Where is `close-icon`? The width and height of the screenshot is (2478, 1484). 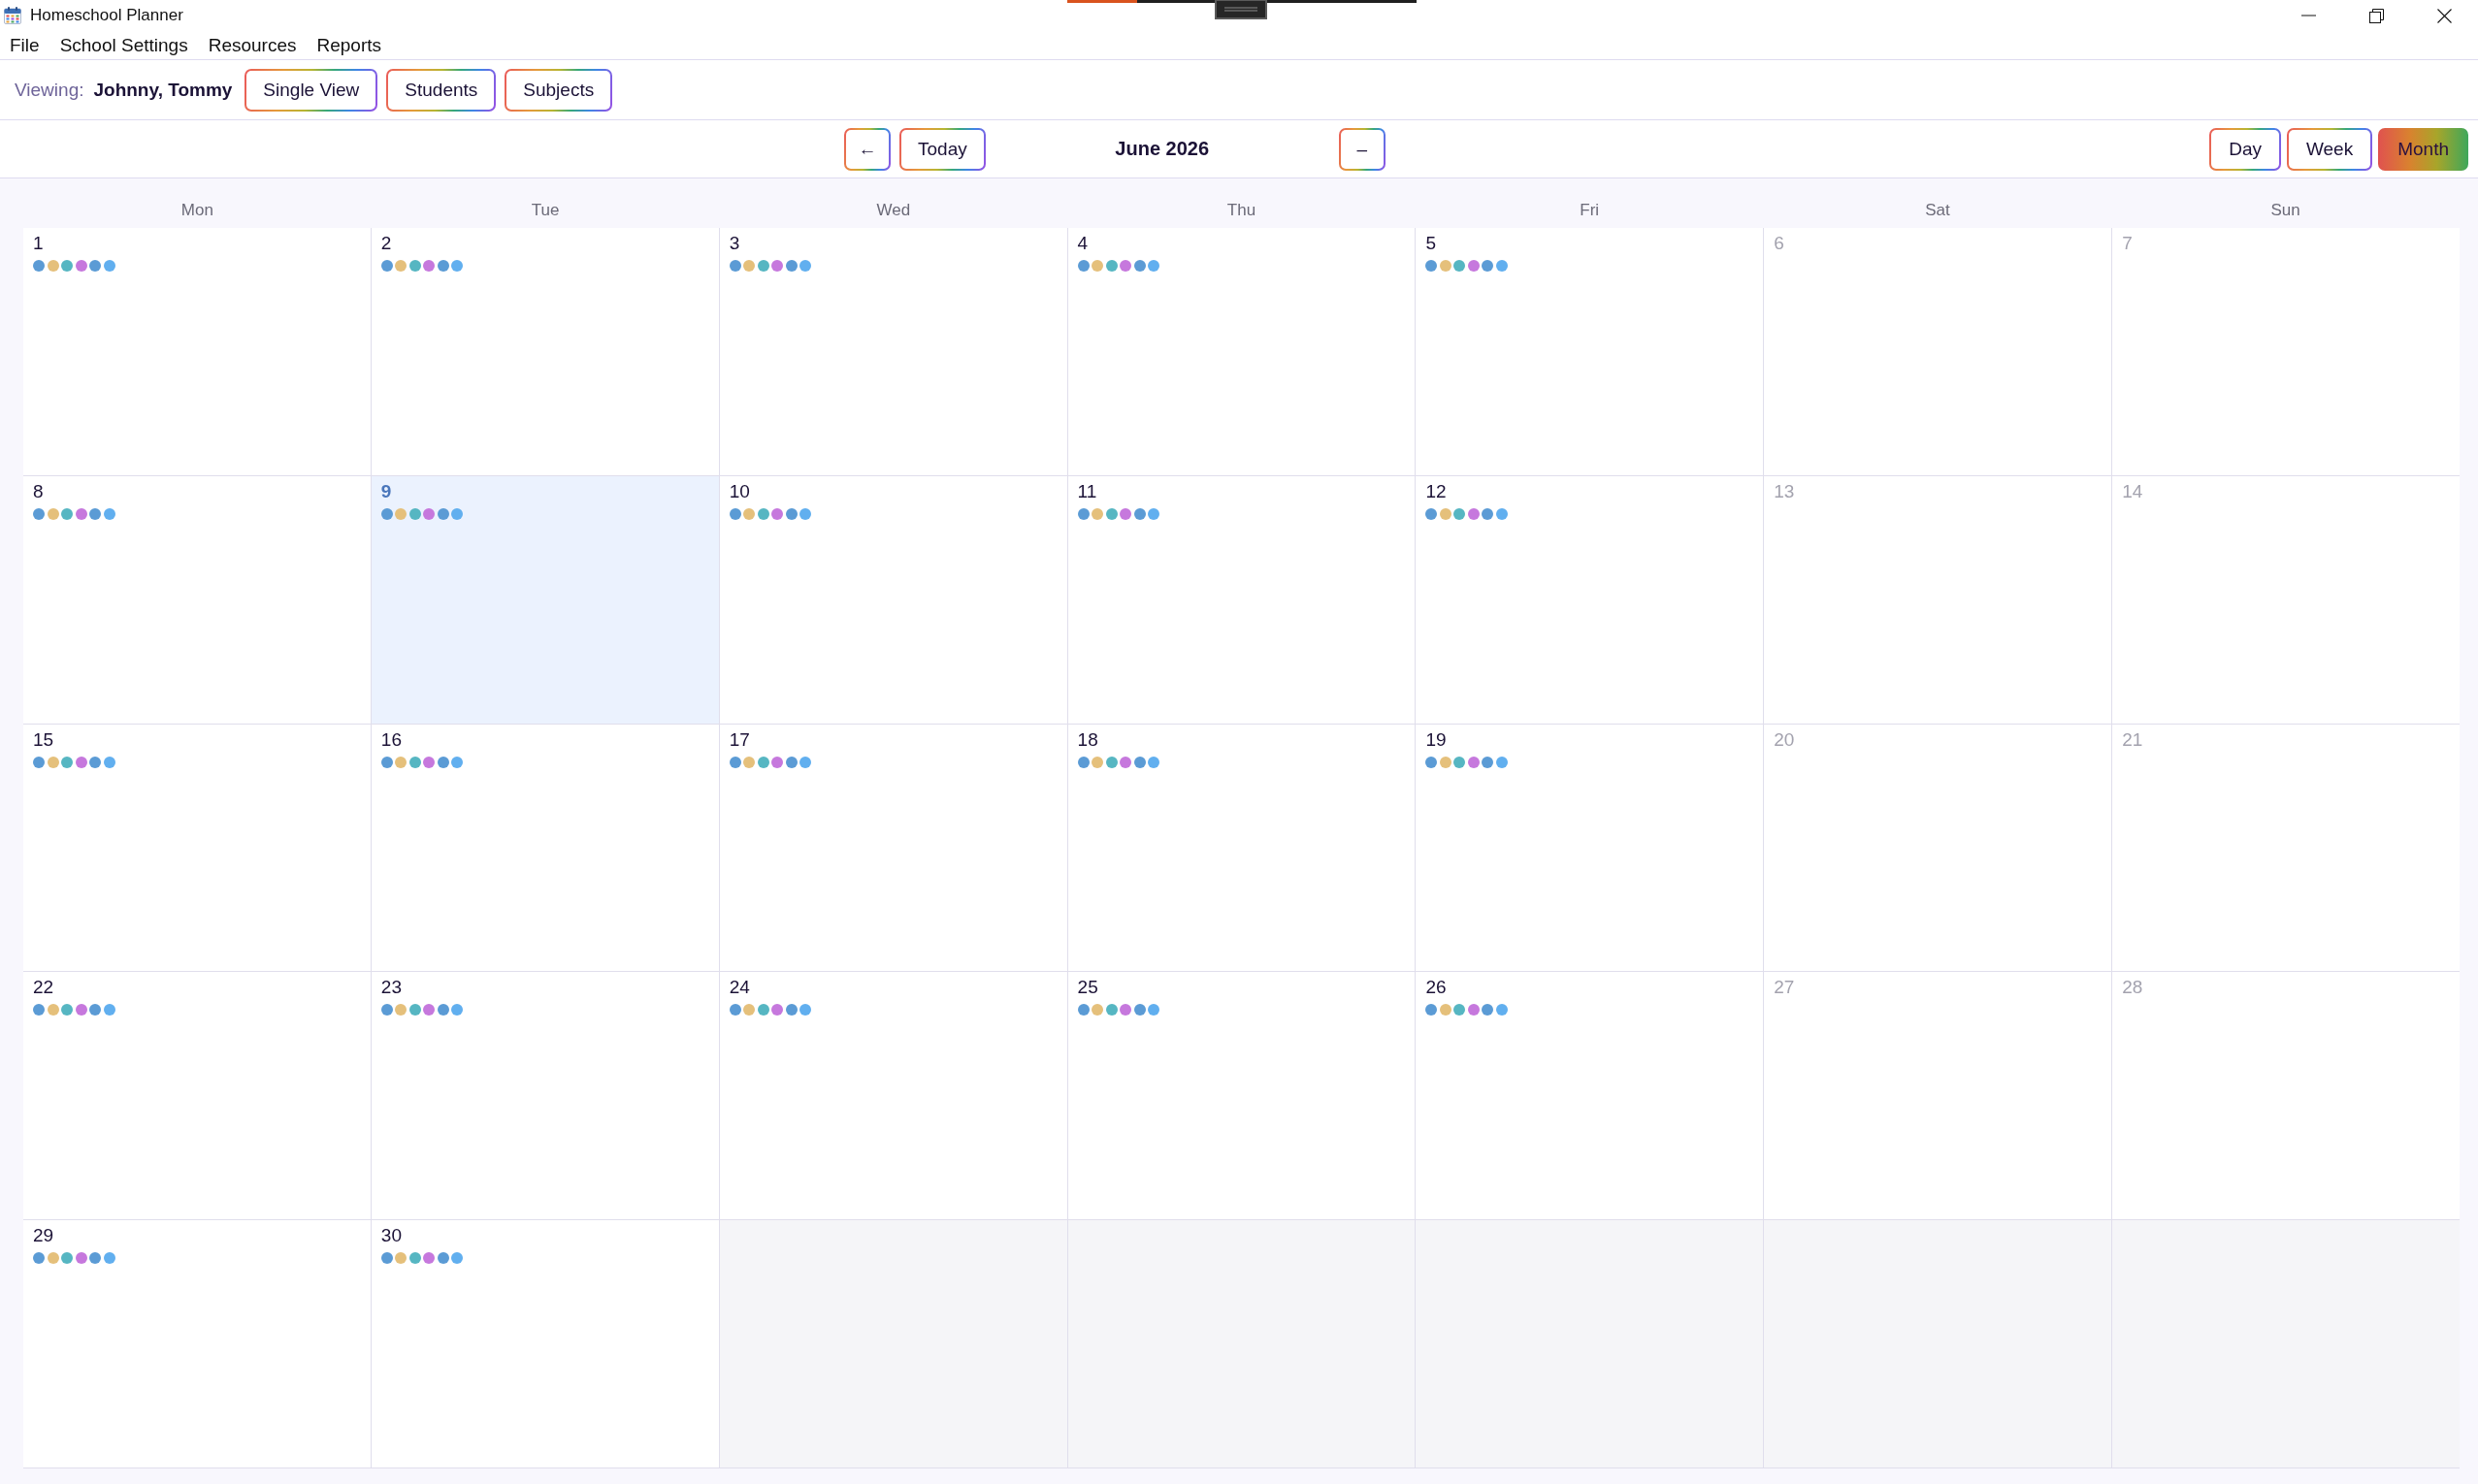
close-icon is located at coordinates (2444, 15).